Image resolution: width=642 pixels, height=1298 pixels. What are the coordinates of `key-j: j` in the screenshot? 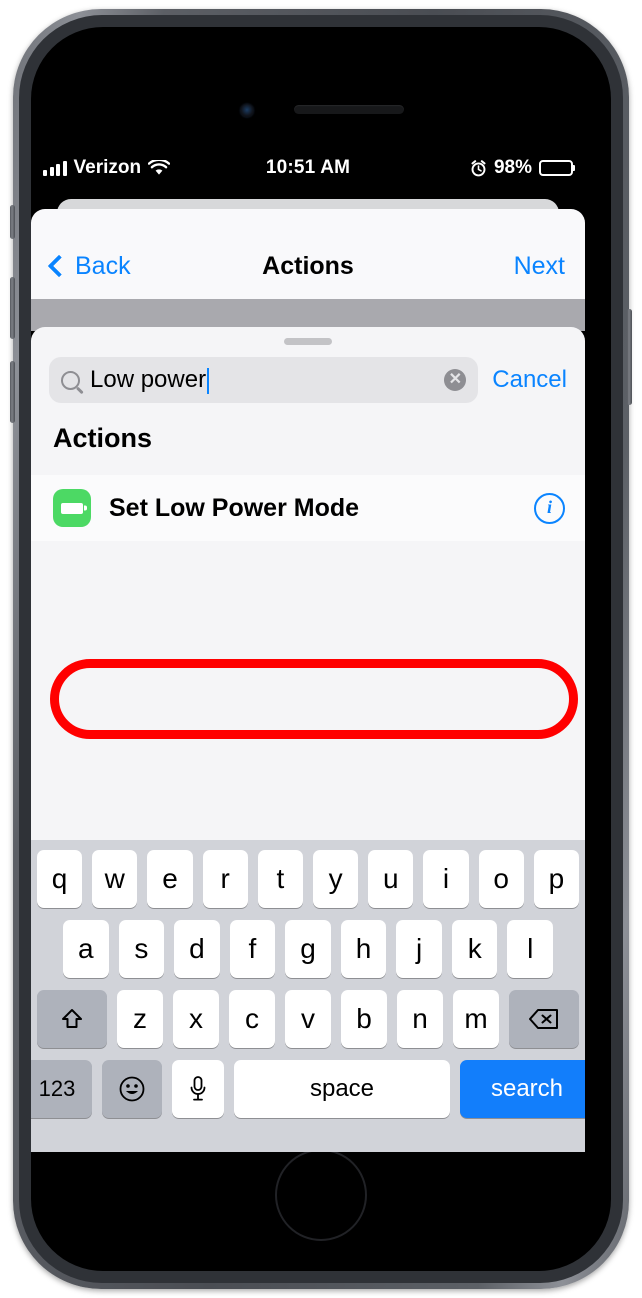 It's located at (419, 949).